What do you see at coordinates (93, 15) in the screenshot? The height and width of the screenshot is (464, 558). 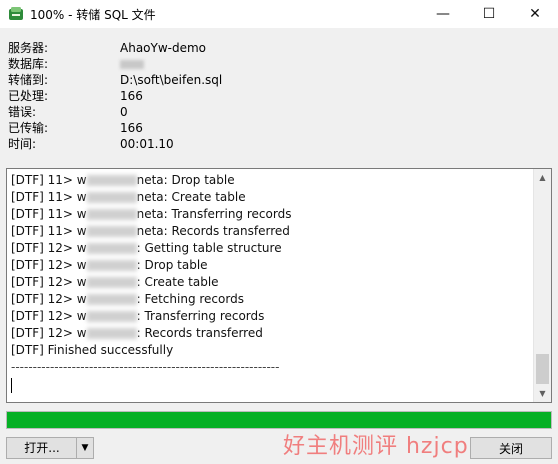 I see `window-title: 100% - 转储 SQL 文件` at bounding box center [93, 15].